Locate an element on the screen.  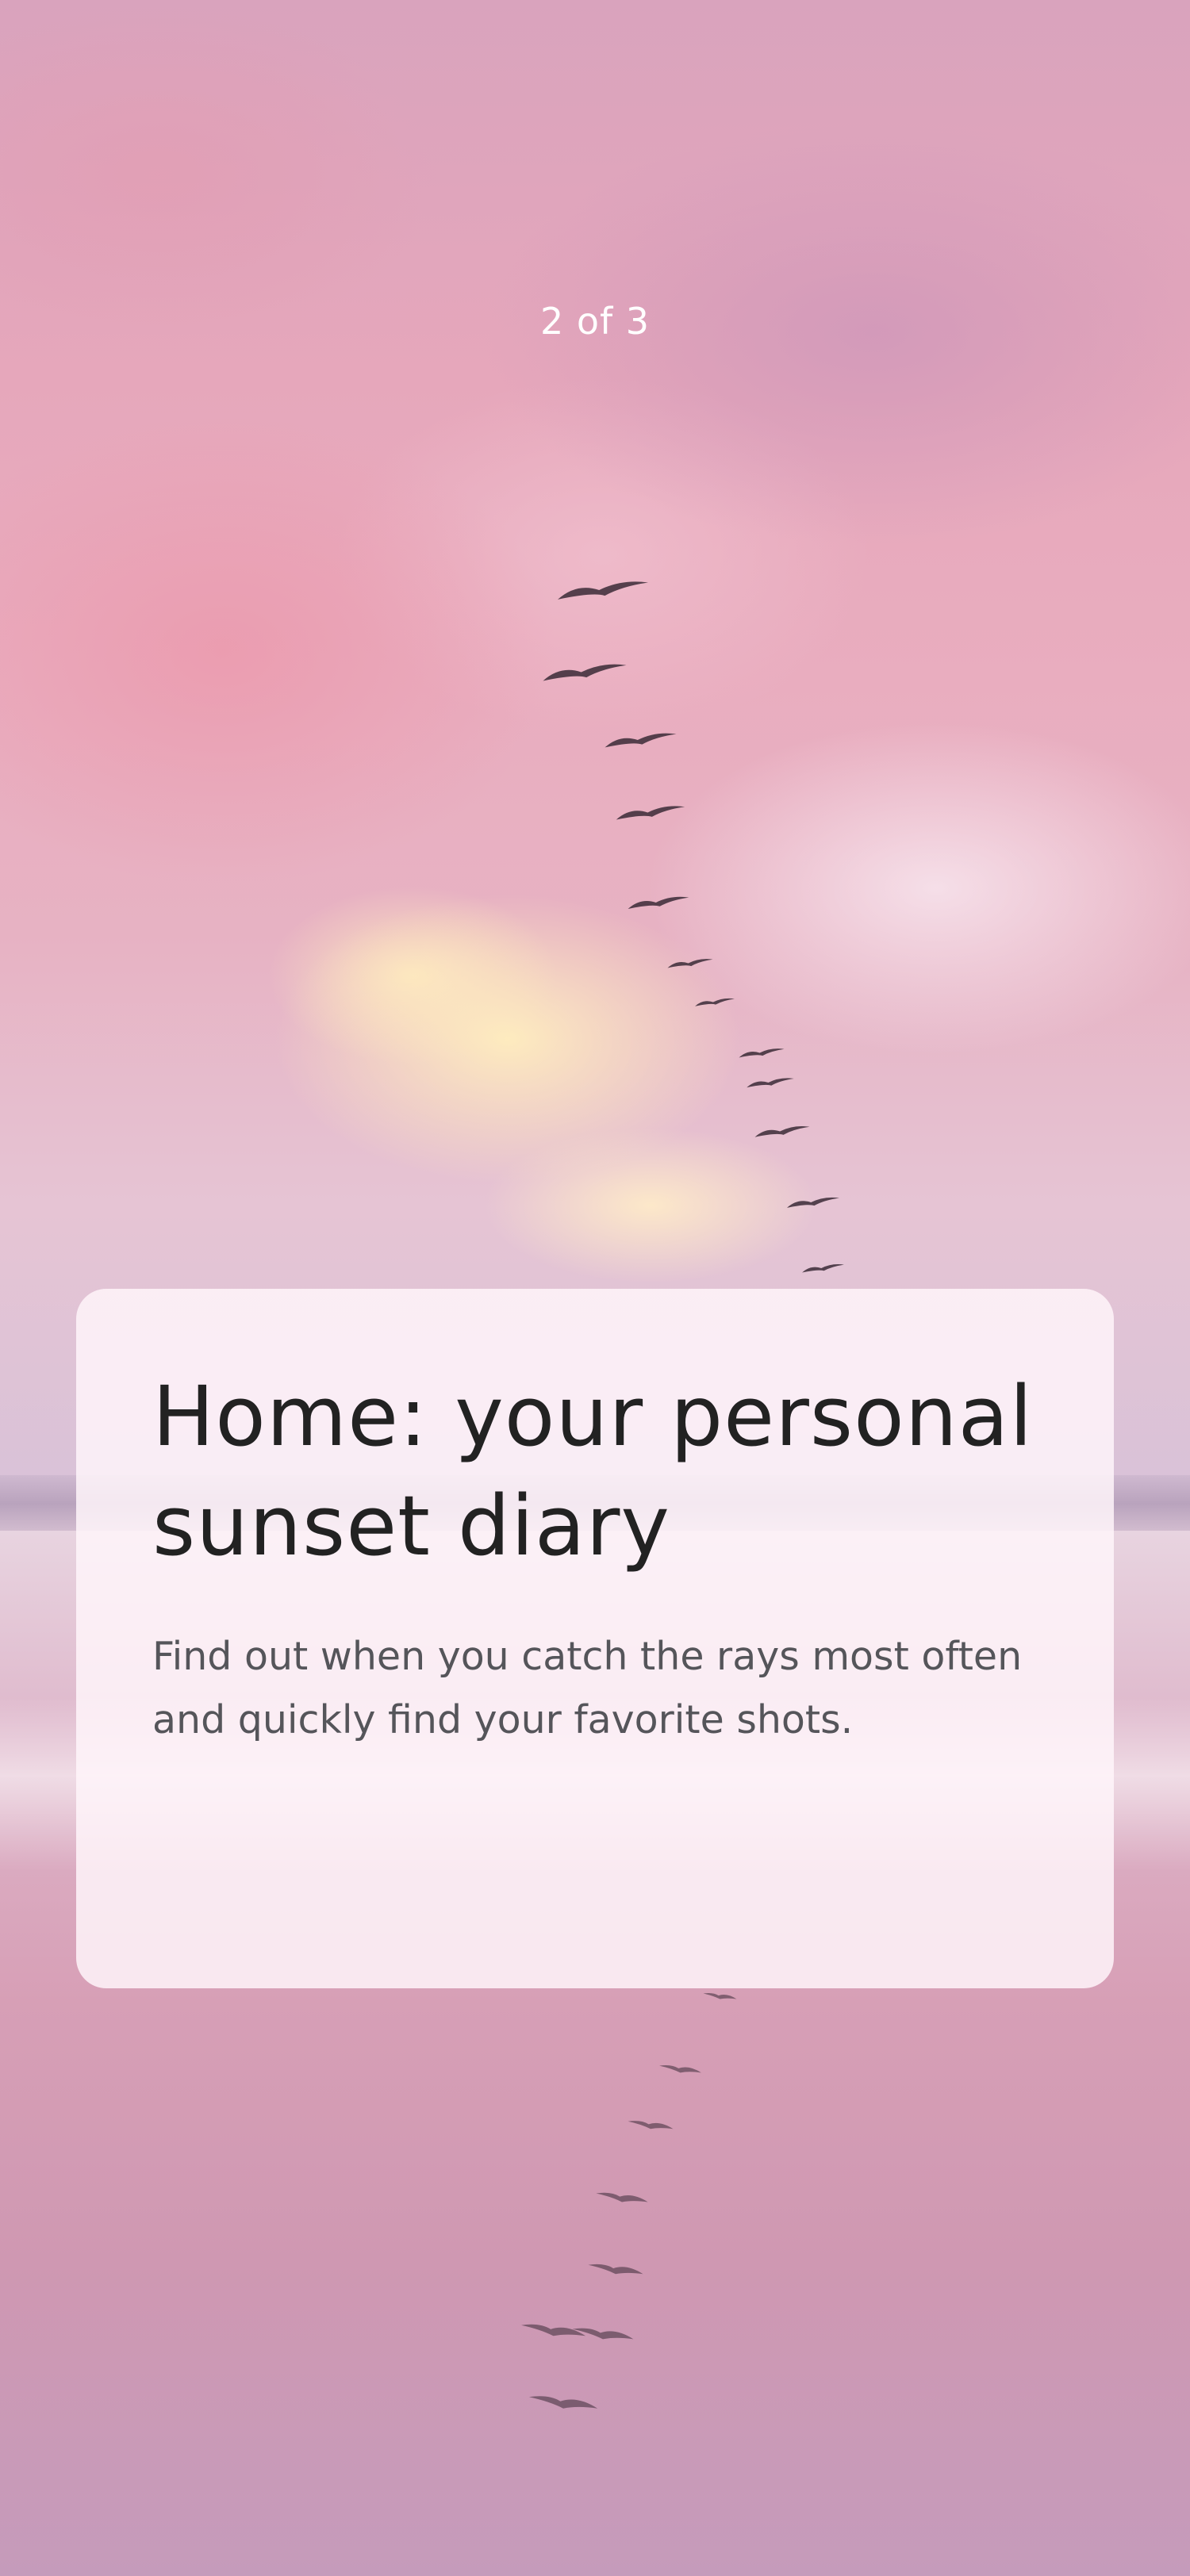
page-indicator: 2 of 3 is located at coordinates (595, 321).